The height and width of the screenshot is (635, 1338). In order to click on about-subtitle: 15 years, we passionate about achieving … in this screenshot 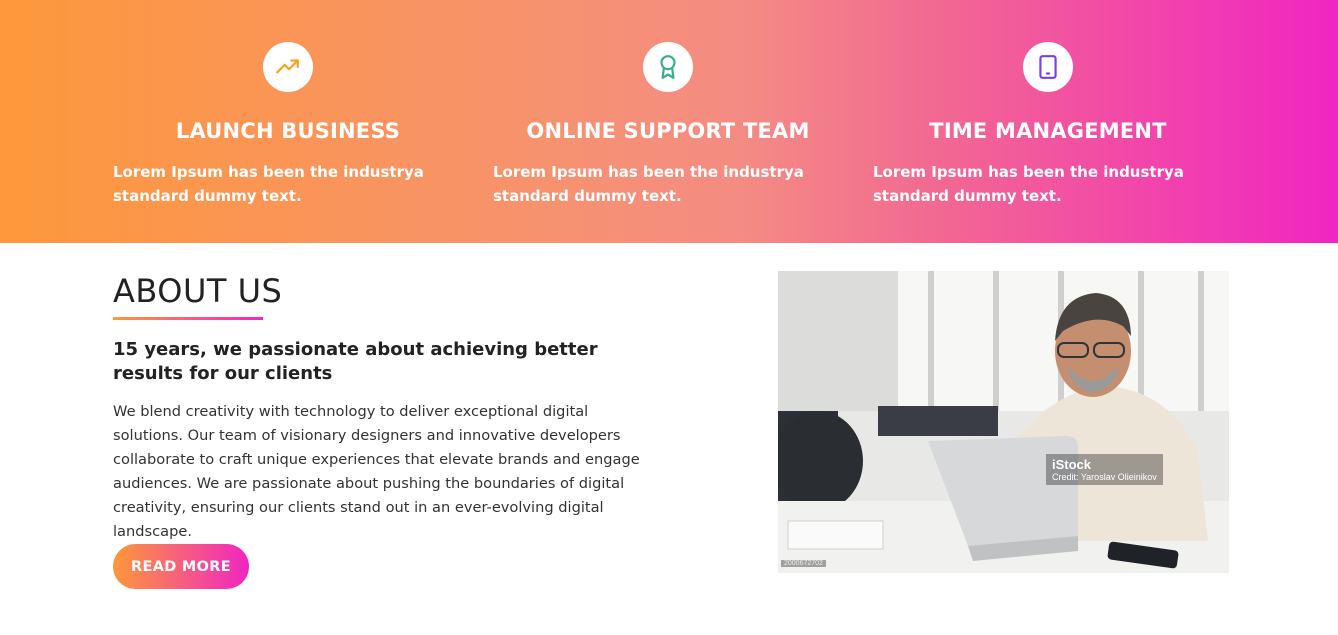, I will do `click(355, 361)`.